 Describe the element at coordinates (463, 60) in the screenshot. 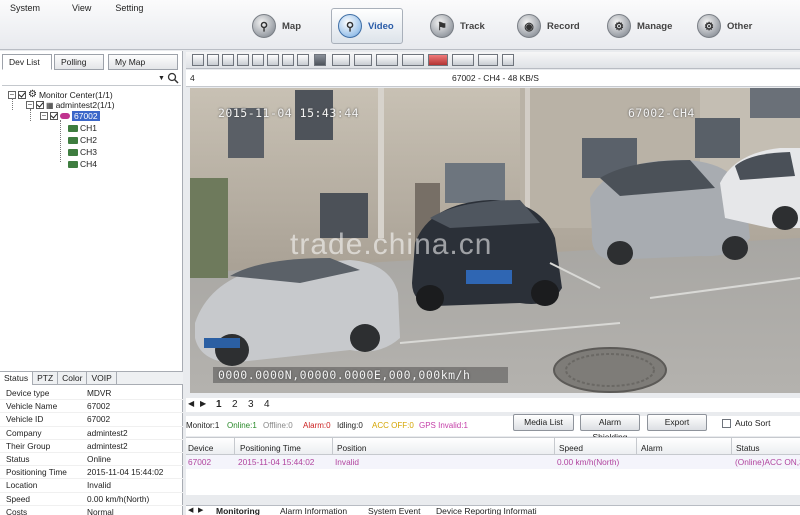

I see `play-icon` at that location.